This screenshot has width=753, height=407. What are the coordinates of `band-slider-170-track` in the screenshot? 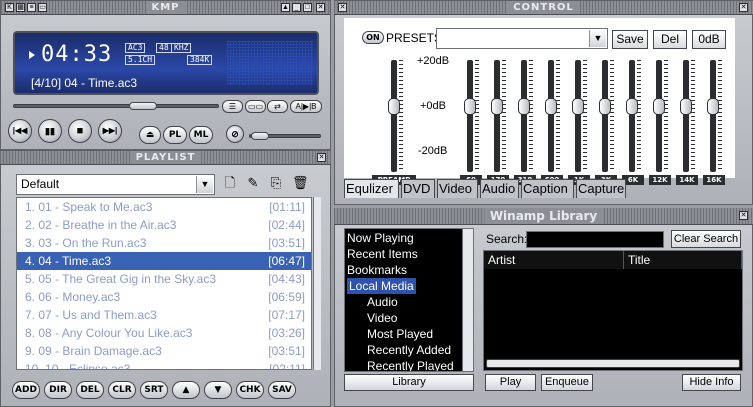 It's located at (497, 116).